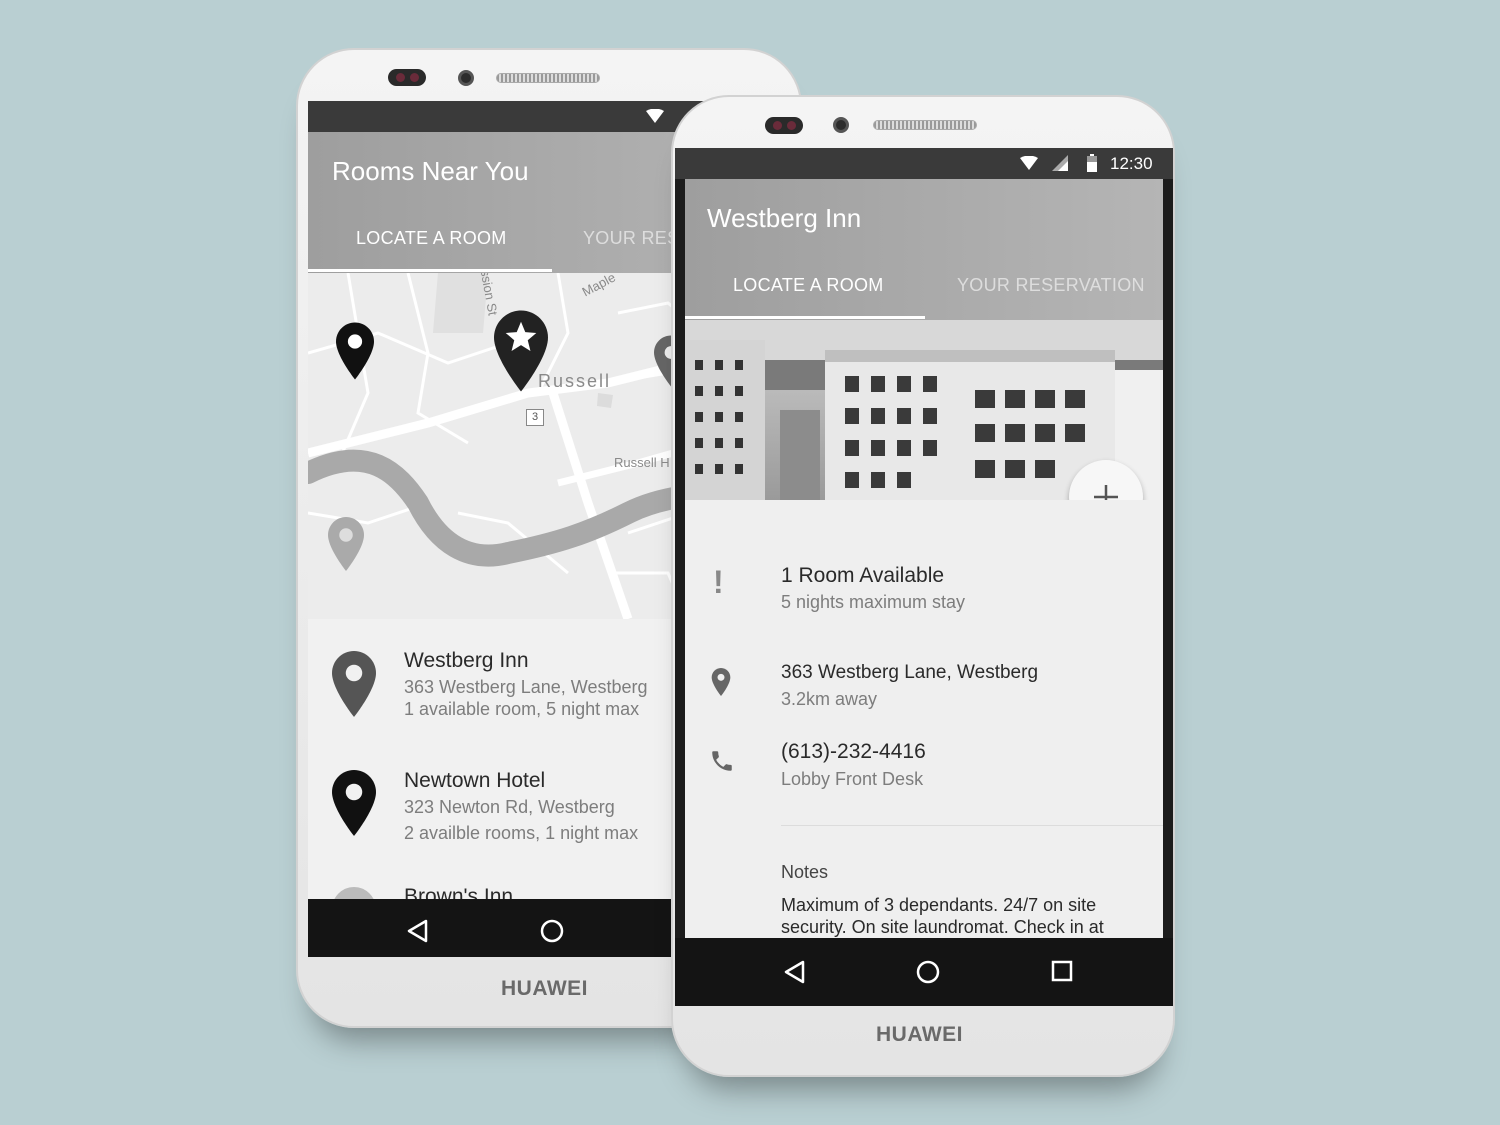 Image resolution: width=1500 pixels, height=1125 pixels. I want to click on nav-bar, so click(924, 972).